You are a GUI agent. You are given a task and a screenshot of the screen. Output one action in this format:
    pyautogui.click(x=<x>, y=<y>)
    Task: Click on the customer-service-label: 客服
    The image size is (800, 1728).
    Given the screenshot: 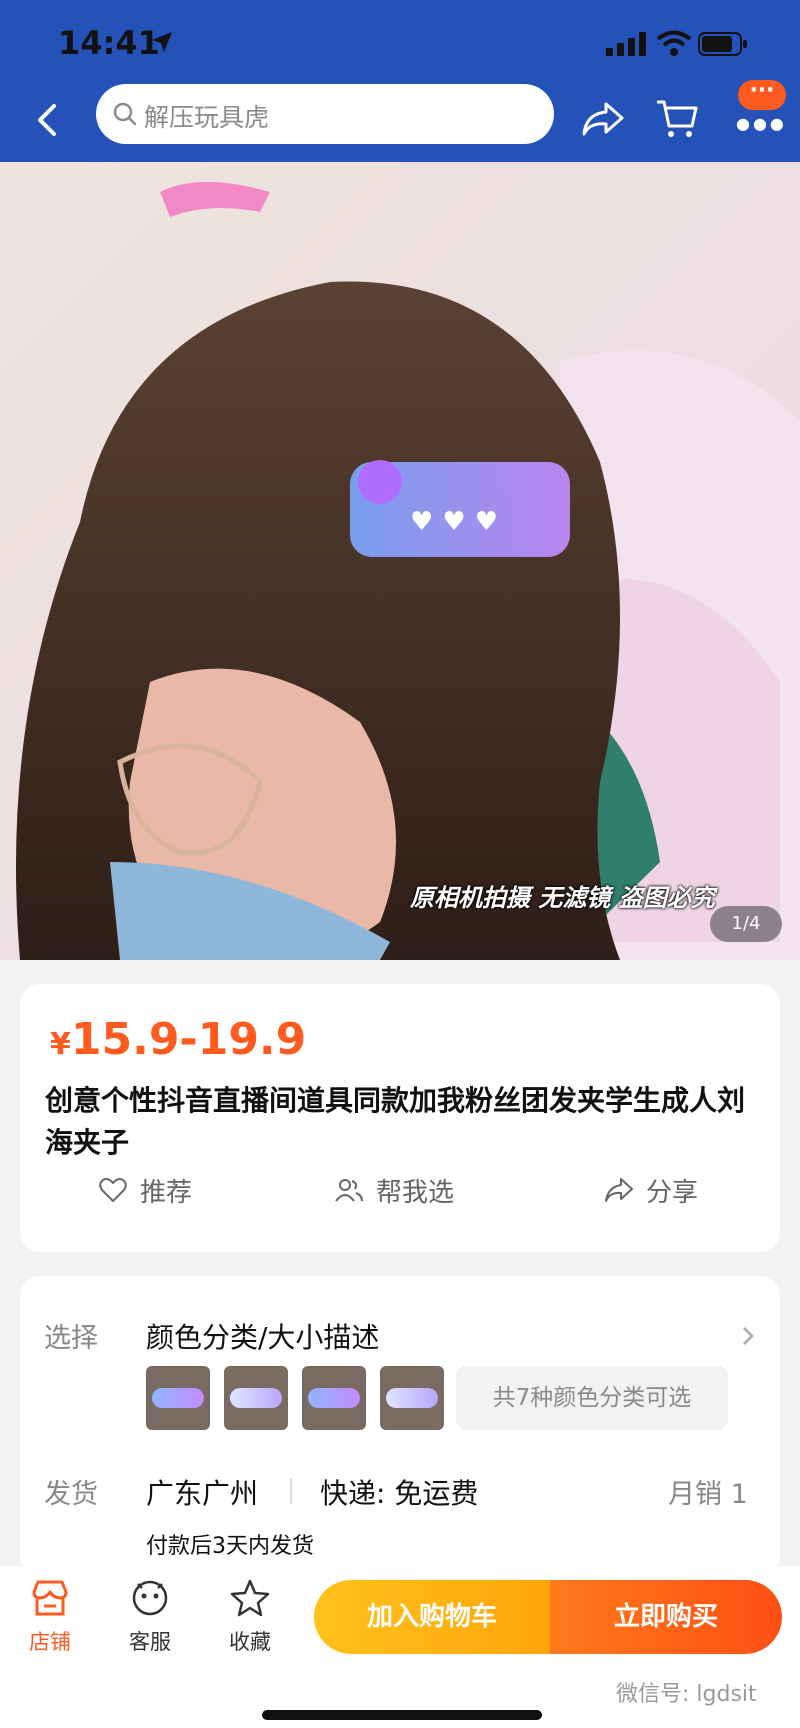 What is the action you would take?
    pyautogui.click(x=150, y=1642)
    